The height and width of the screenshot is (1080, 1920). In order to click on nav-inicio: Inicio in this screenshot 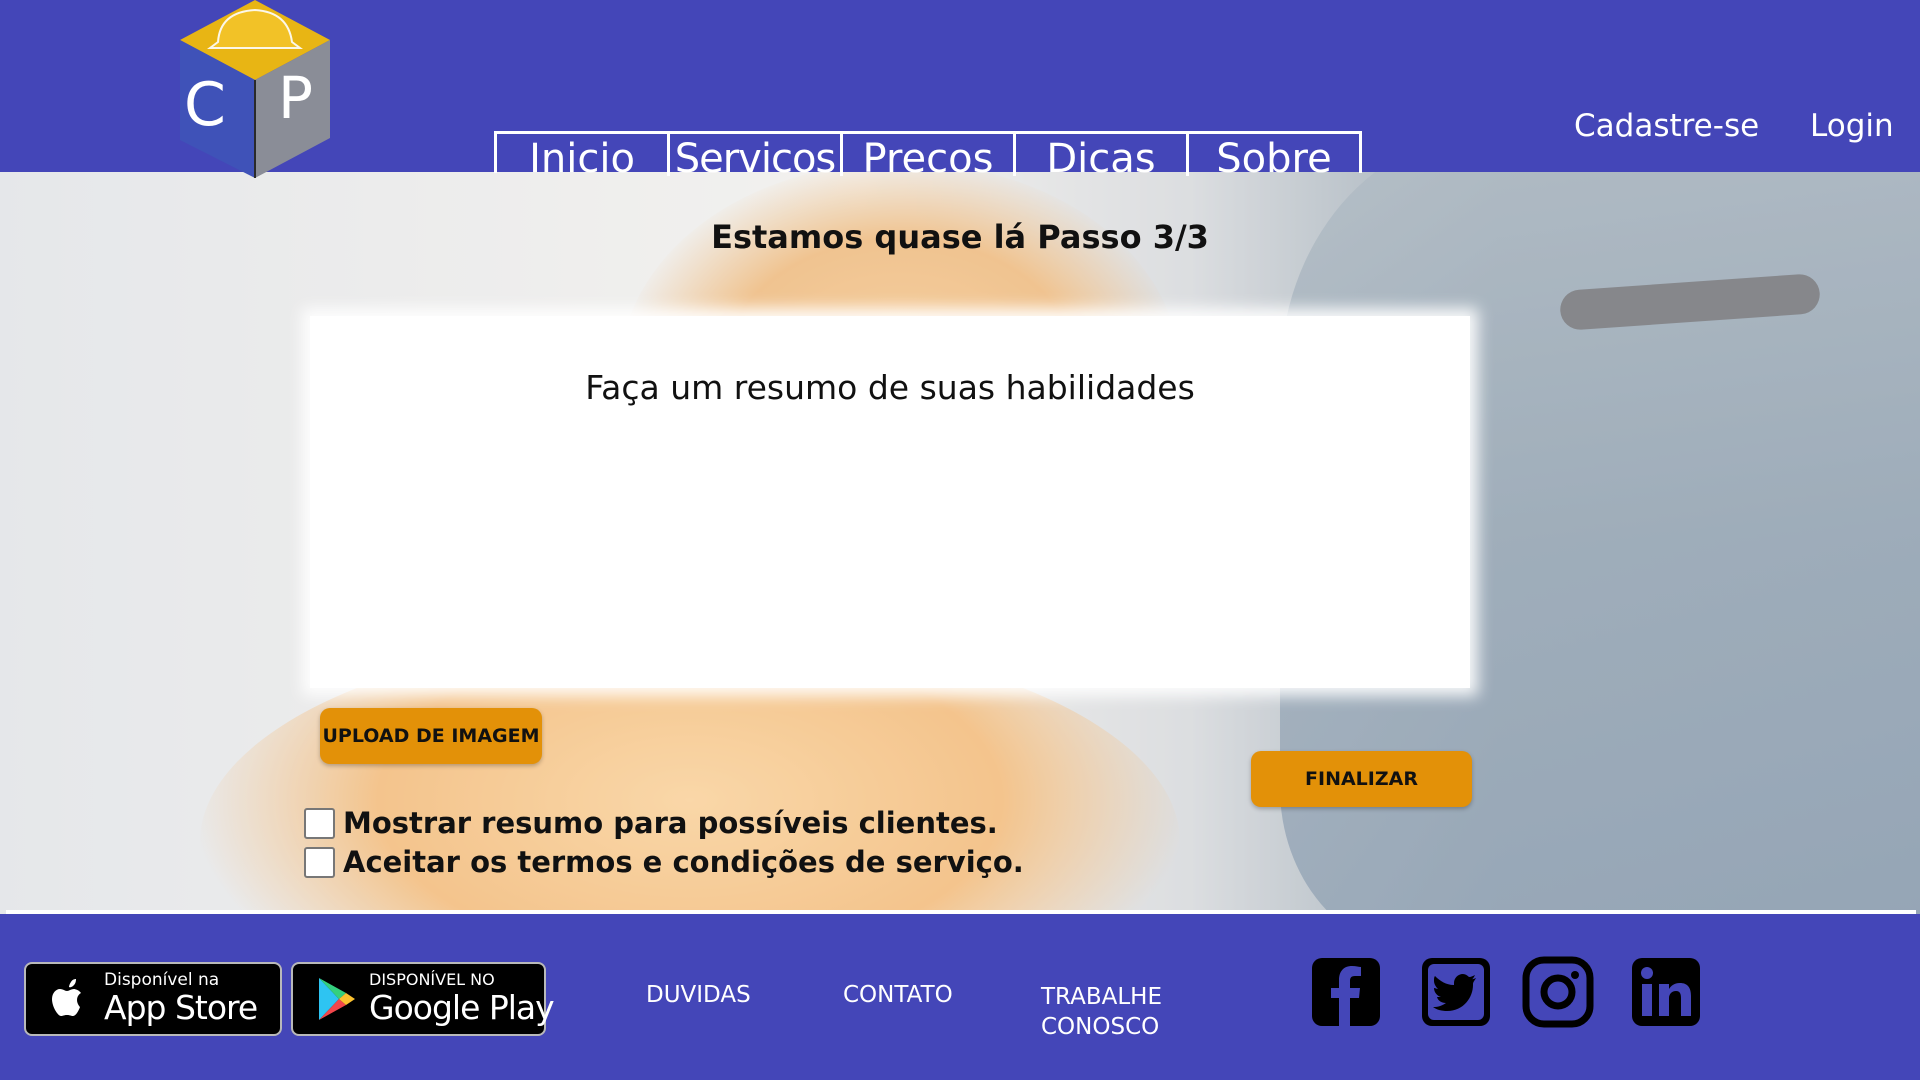, I will do `click(583, 155)`.